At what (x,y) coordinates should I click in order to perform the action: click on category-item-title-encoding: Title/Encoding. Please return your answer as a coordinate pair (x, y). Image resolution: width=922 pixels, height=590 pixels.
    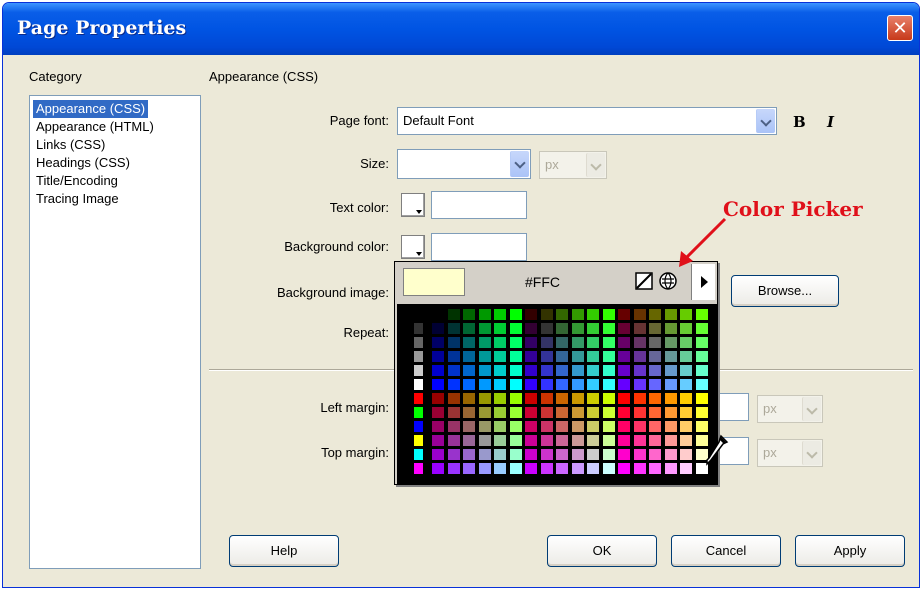
    Looking at the image, I should click on (77, 181).